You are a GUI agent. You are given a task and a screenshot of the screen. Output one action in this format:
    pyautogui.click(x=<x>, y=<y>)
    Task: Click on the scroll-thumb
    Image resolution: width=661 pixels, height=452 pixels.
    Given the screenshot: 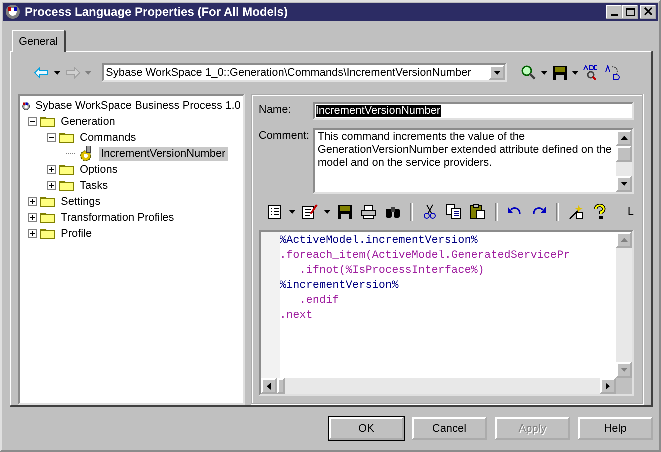 What is the action you would take?
    pyautogui.click(x=624, y=154)
    